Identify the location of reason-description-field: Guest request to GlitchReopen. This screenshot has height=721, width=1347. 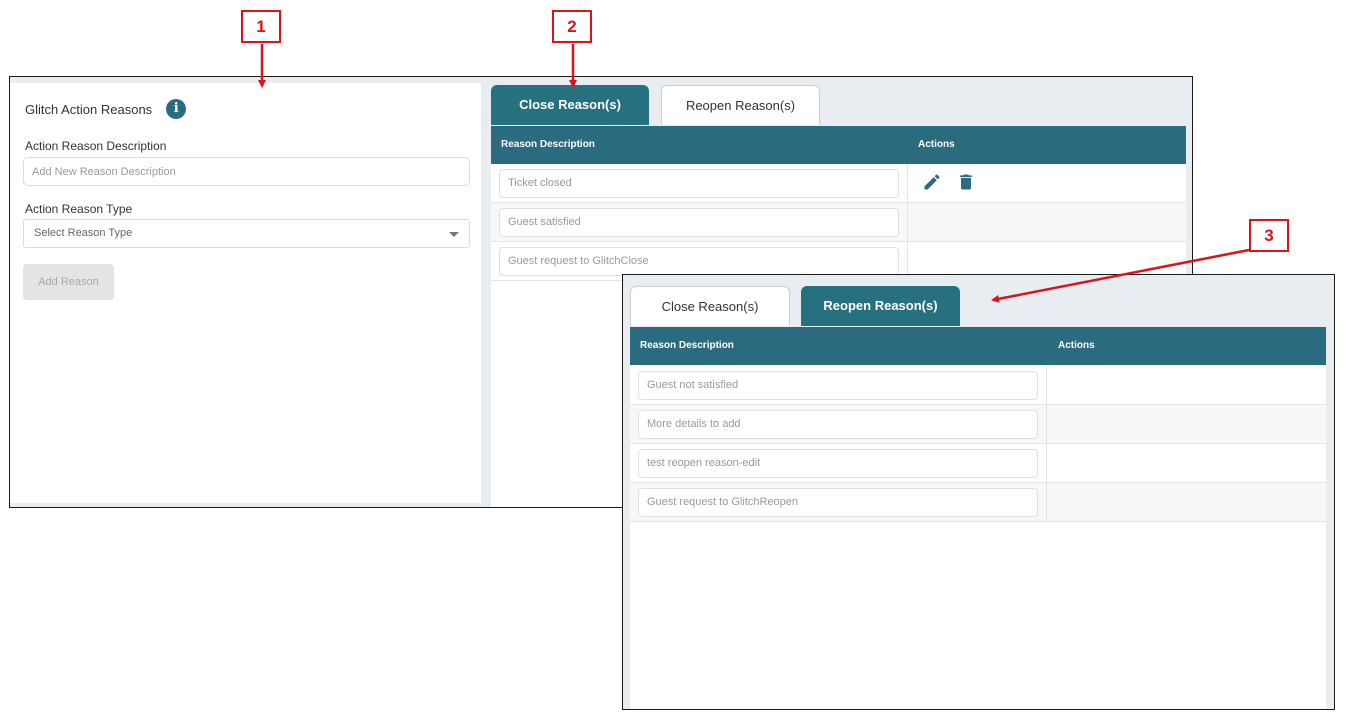
(838, 502).